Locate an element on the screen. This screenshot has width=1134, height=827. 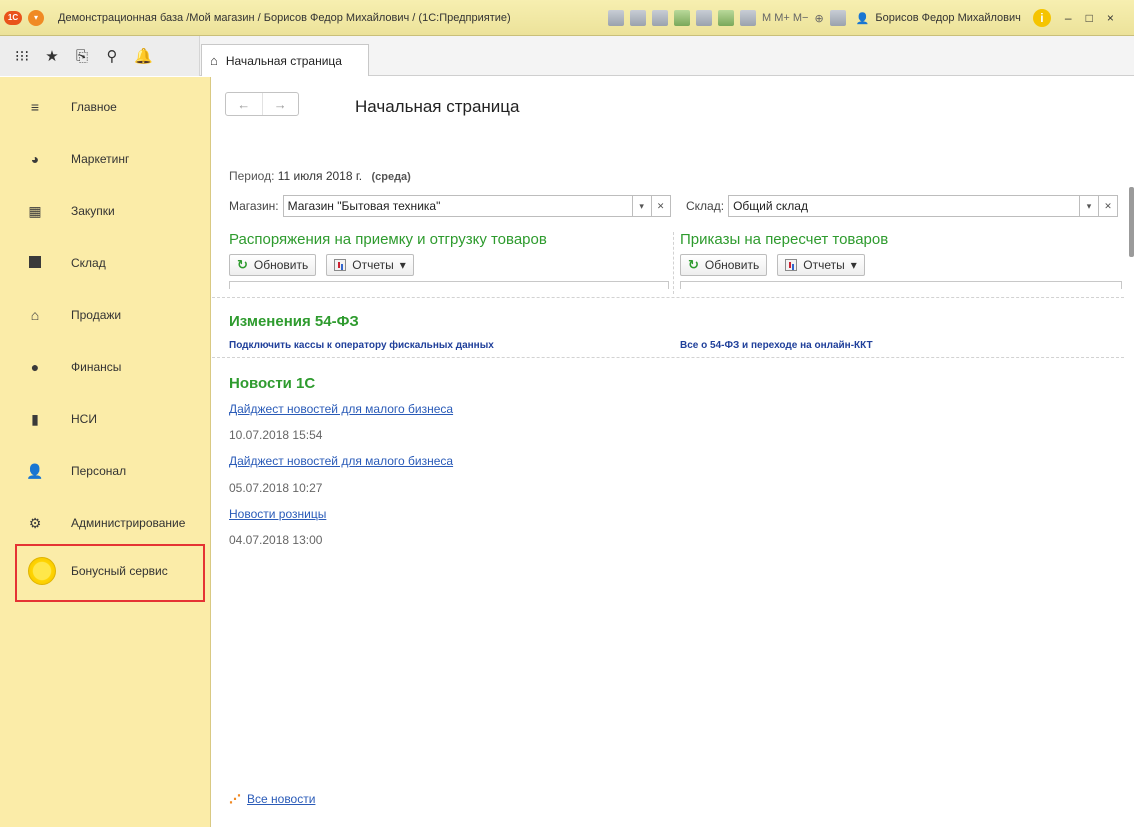
store-dropdown-button: ▾ is located at coordinates (642, 206).